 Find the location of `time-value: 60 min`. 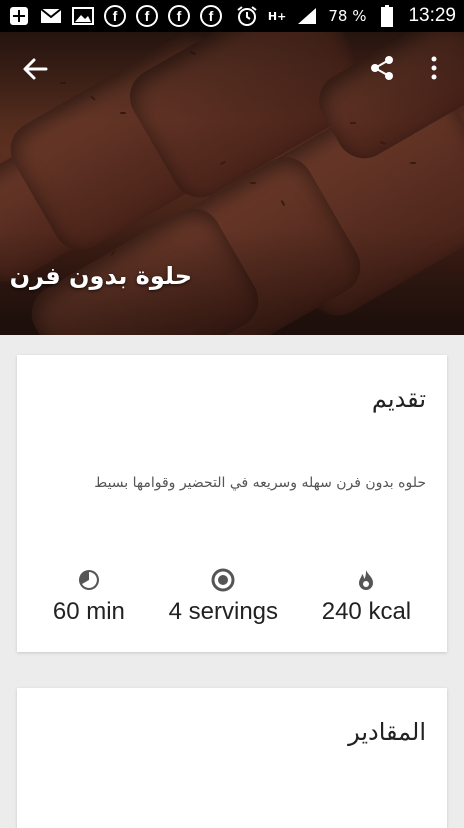

time-value: 60 min is located at coordinates (88, 611).